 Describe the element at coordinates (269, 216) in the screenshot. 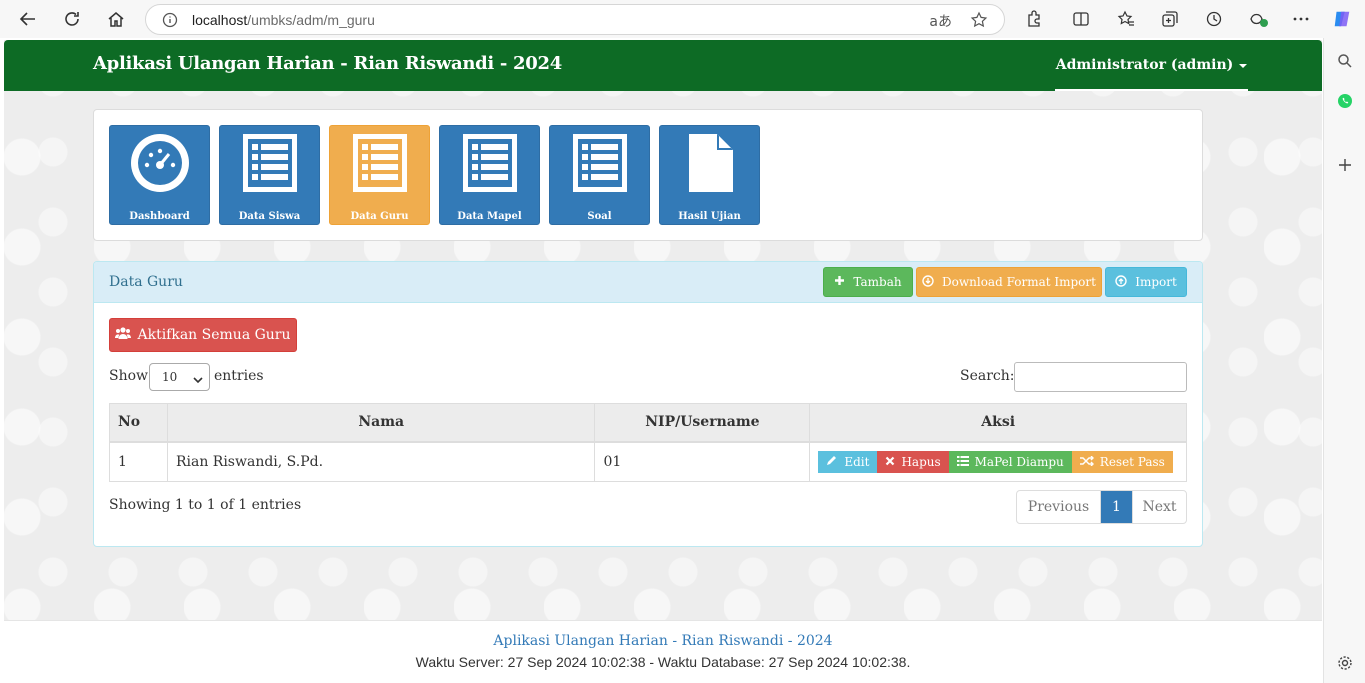

I see `tile-label: Data Siswa` at that location.